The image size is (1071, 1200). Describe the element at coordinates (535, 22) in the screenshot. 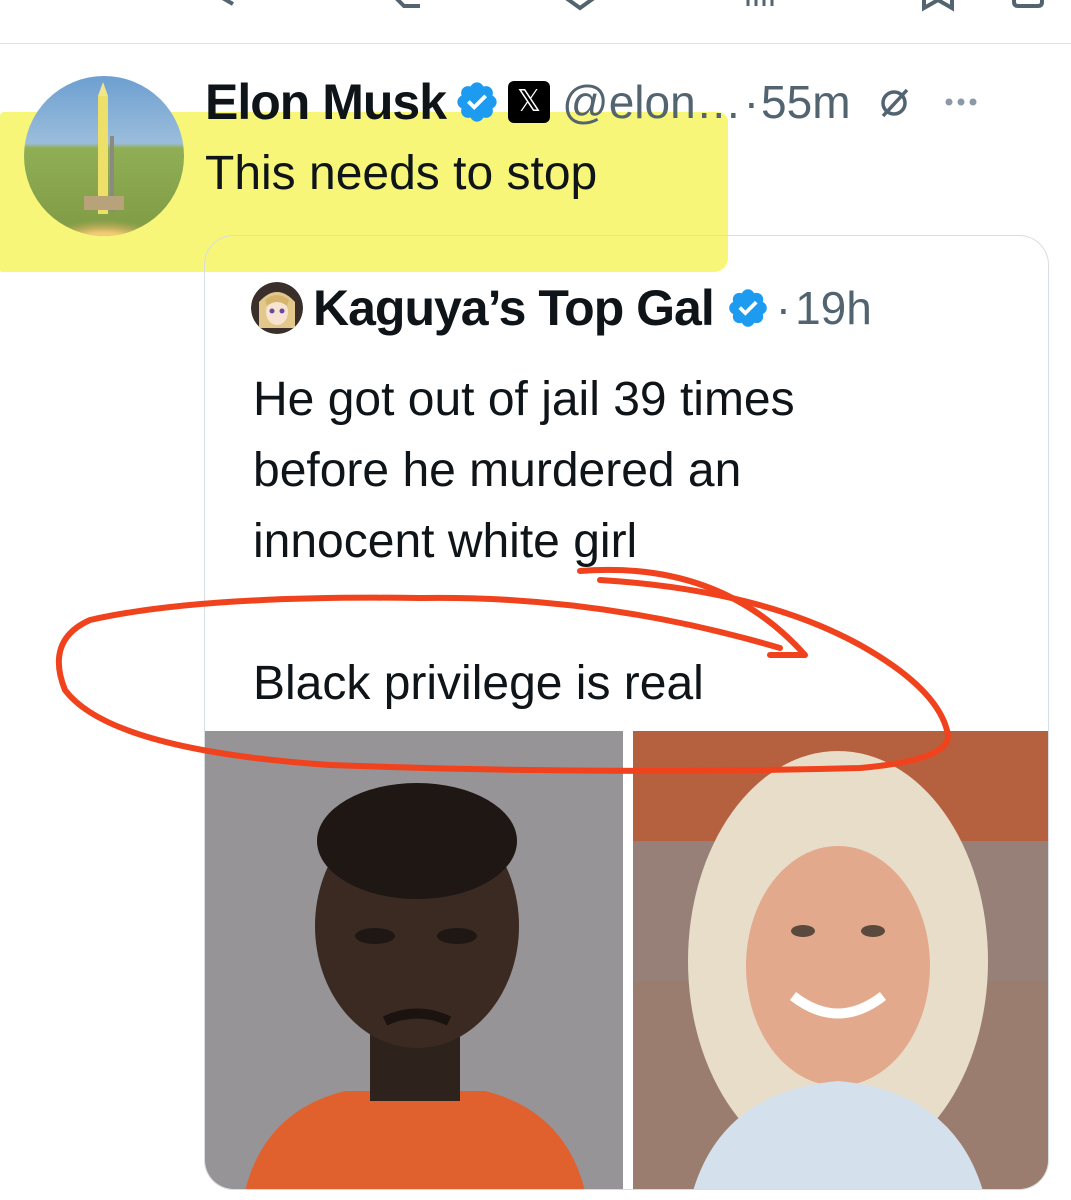

I see `tweet-action-bar` at that location.